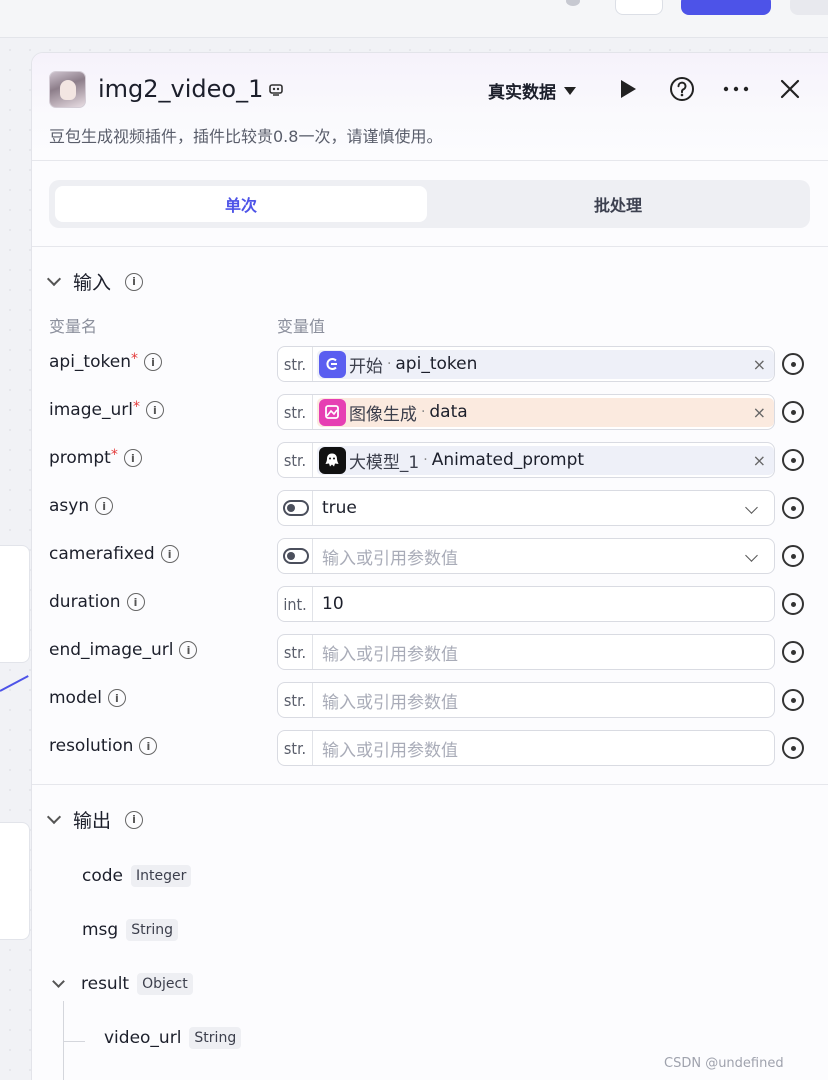 Image resolution: width=828 pixels, height=1080 pixels. What do you see at coordinates (332, 460) in the screenshot?
I see `llm-icon` at bounding box center [332, 460].